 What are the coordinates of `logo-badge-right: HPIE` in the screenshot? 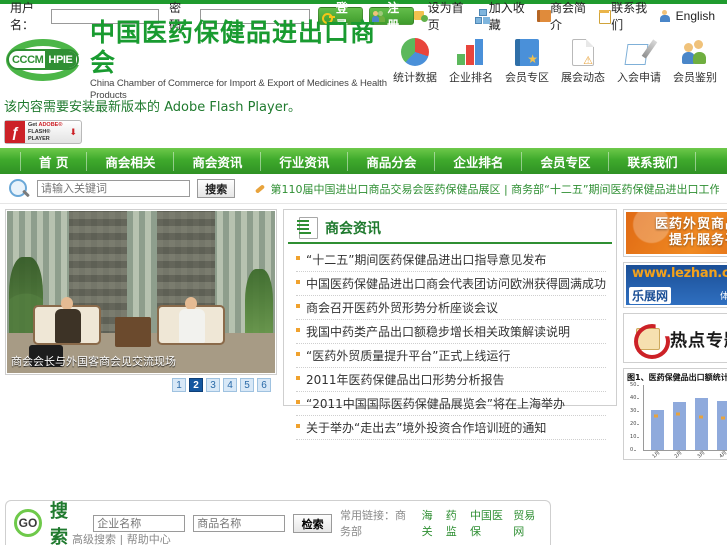 It's located at (61, 59).